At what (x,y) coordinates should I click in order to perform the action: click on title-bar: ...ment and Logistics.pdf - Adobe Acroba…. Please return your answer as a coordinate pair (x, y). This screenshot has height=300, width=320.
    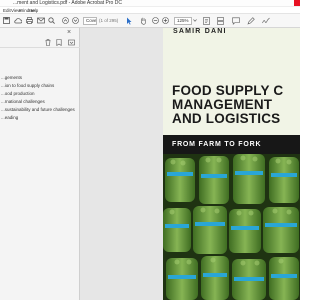
    Looking at the image, I should click on (150, 3).